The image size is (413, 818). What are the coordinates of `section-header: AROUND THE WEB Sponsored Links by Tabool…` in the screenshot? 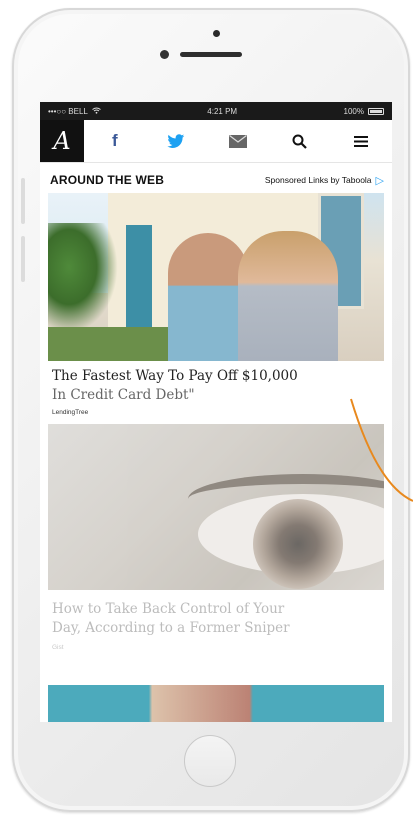 It's located at (216, 178).